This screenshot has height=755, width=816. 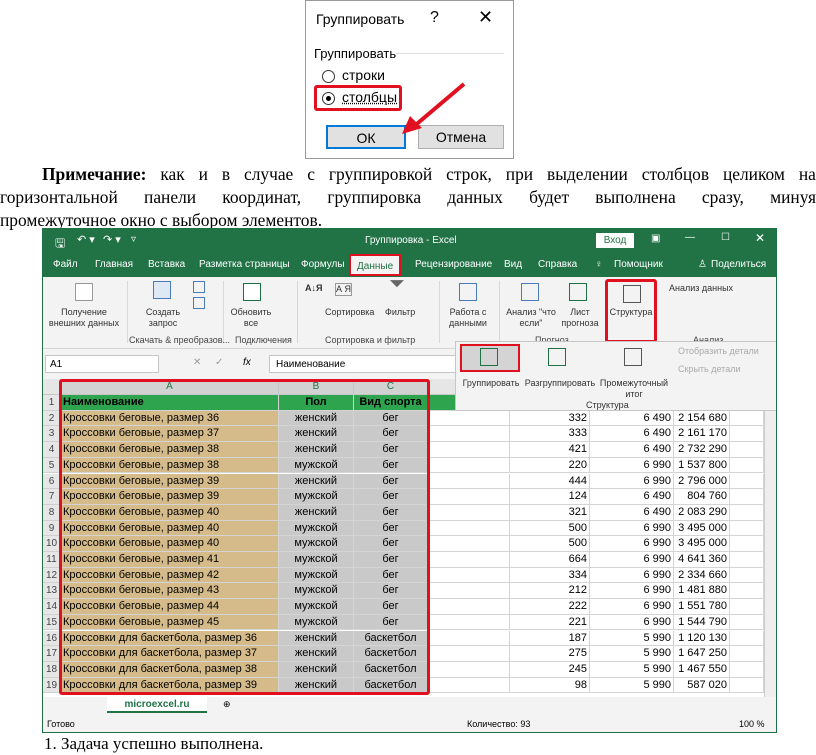 I want to click on table-cell: 1 467 550, so click(x=702, y=669).